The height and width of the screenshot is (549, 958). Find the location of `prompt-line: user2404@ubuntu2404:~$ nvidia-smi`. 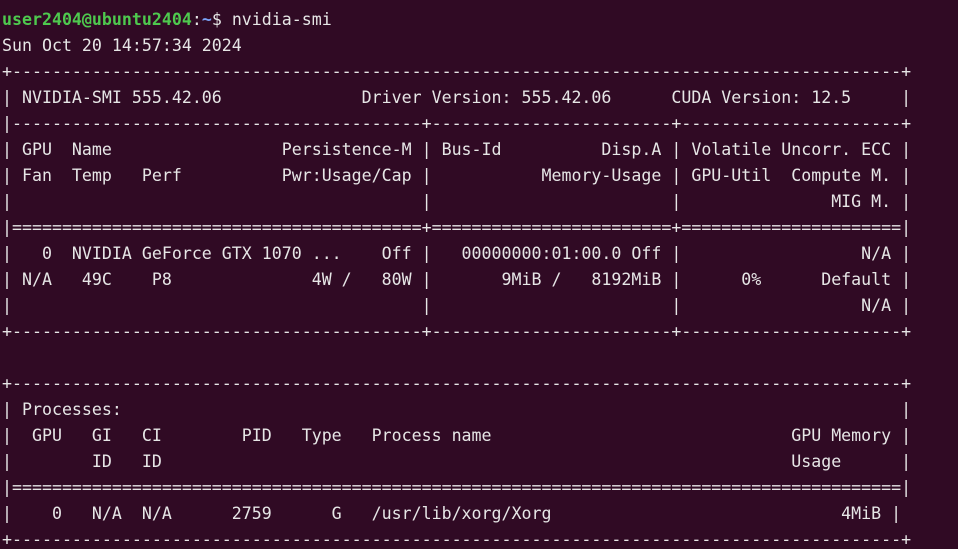

prompt-line: user2404@ubuntu2404:~$ nvidia-smi is located at coordinates (477, 20).